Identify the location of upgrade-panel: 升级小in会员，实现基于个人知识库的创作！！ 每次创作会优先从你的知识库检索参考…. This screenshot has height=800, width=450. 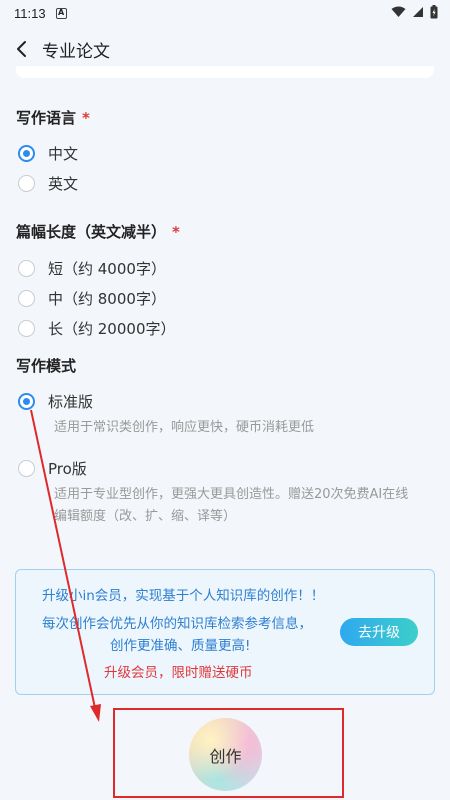
(225, 632).